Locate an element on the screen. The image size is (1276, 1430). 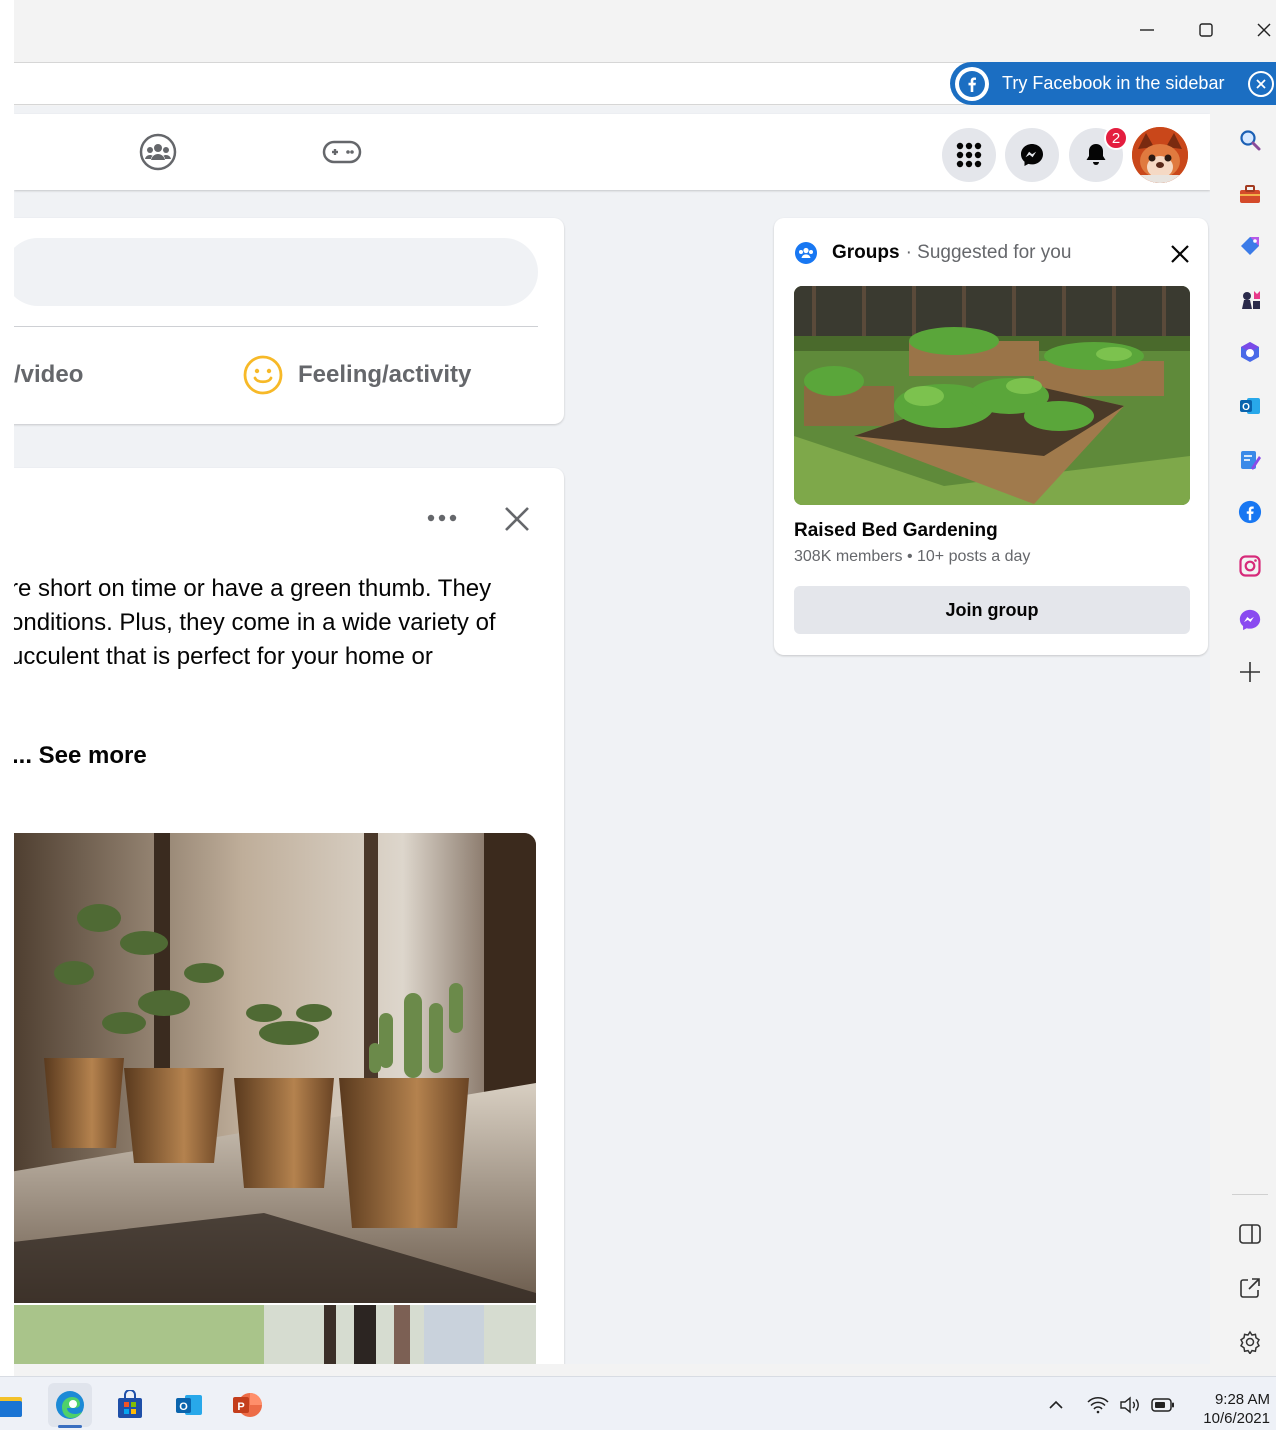
sidebar-games-button is located at coordinates (1250, 300).